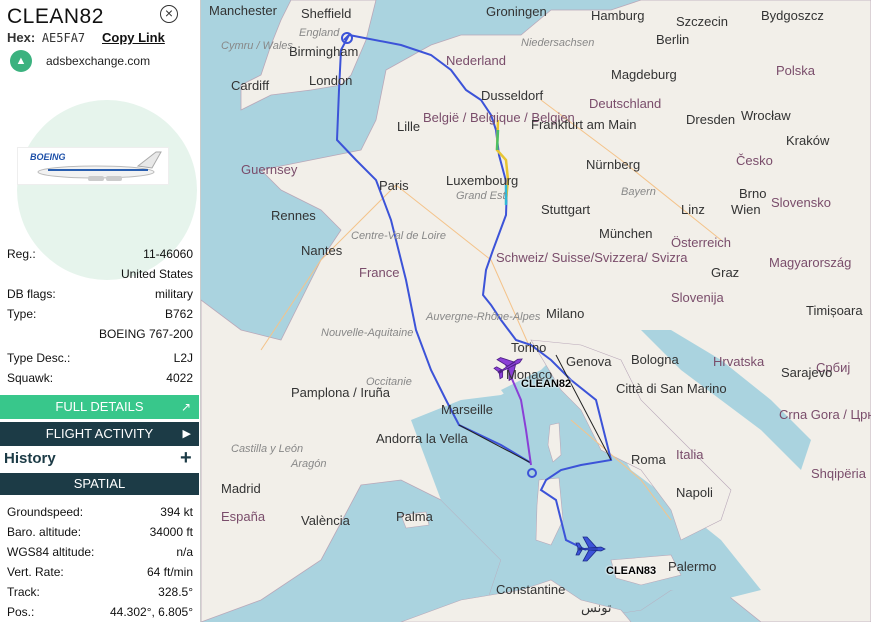  What do you see at coordinates (331, 80) in the screenshot?
I see `map-place-label: London` at bounding box center [331, 80].